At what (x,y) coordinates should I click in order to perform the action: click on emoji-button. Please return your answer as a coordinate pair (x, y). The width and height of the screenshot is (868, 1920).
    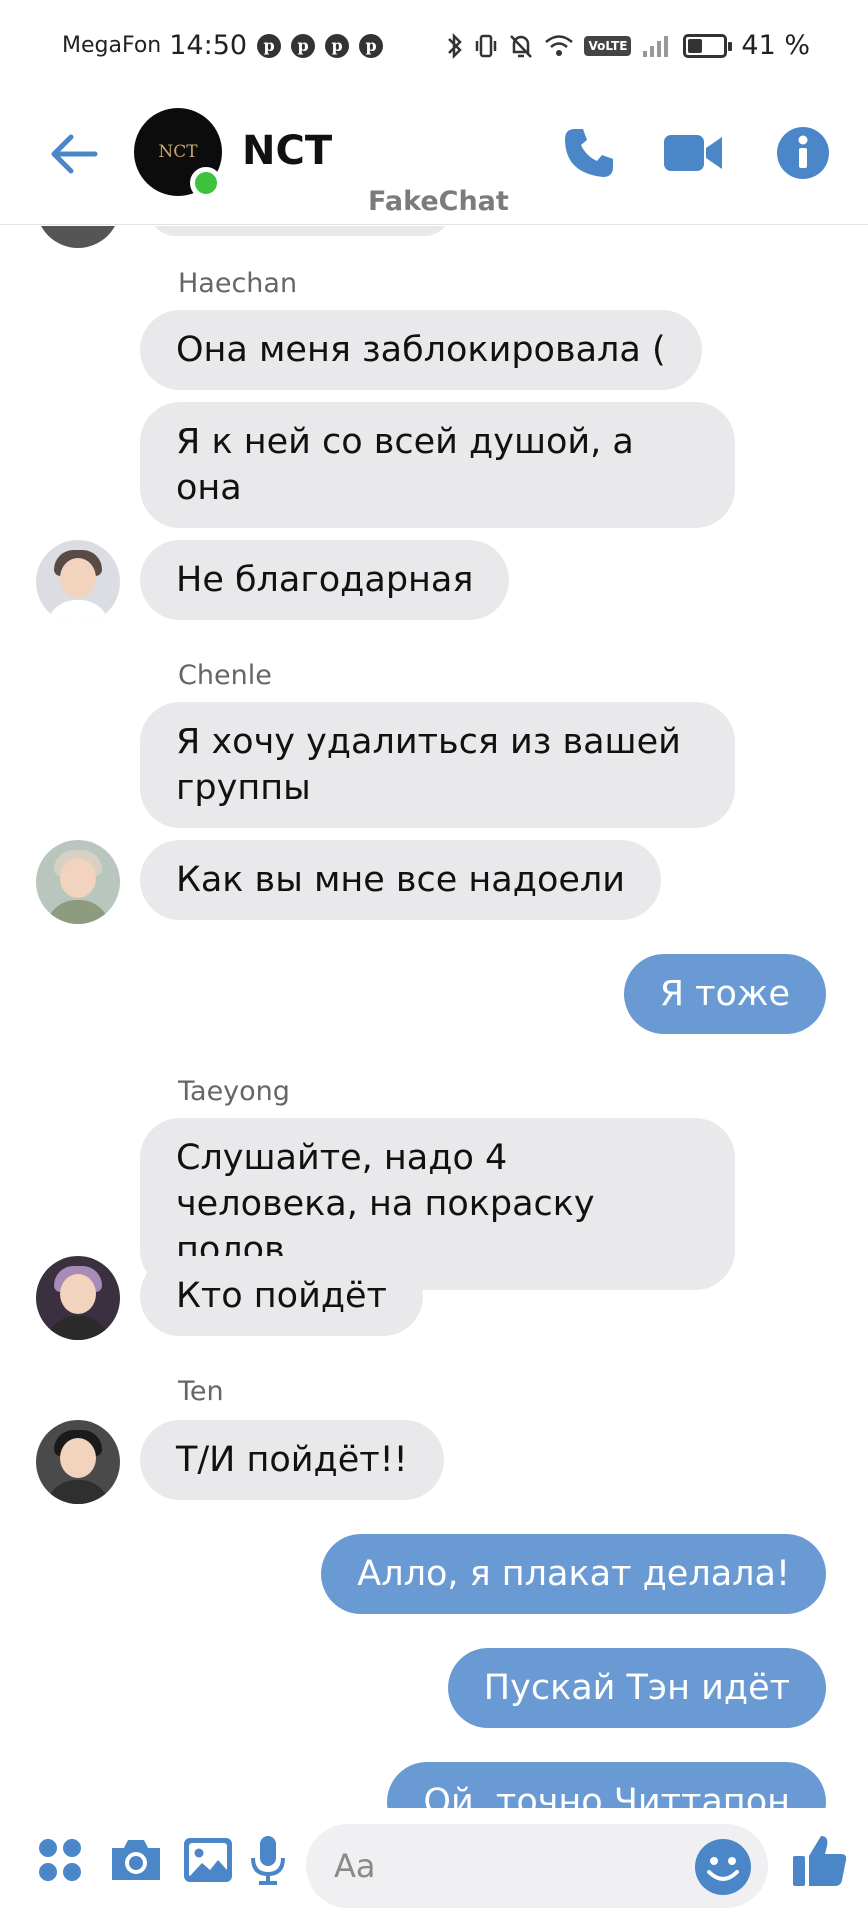
    Looking at the image, I should click on (723, 1867).